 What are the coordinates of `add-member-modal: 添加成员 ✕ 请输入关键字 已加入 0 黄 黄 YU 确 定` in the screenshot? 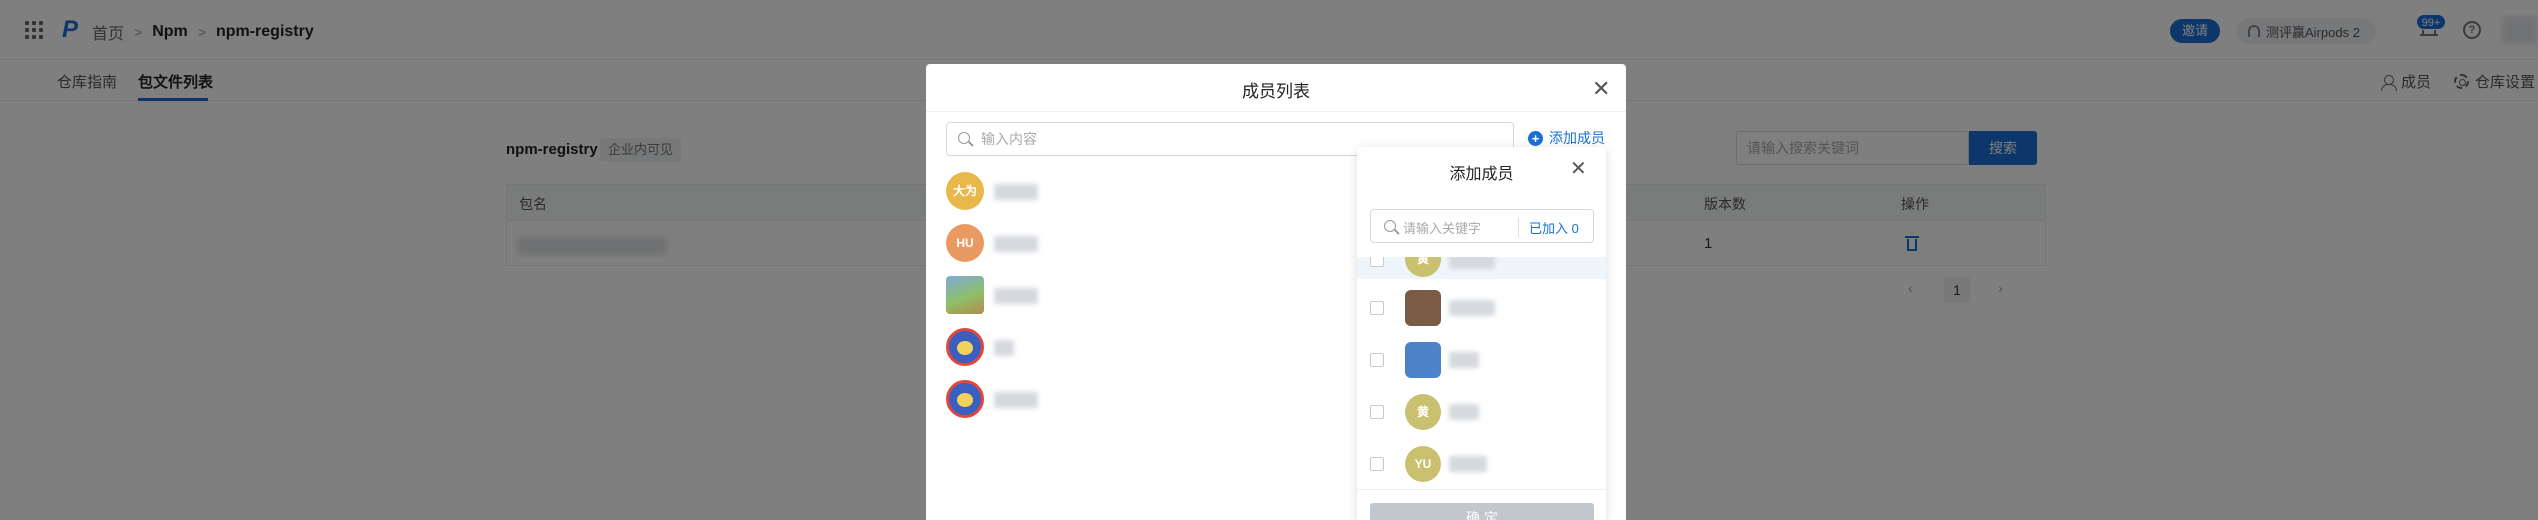 It's located at (1481, 333).